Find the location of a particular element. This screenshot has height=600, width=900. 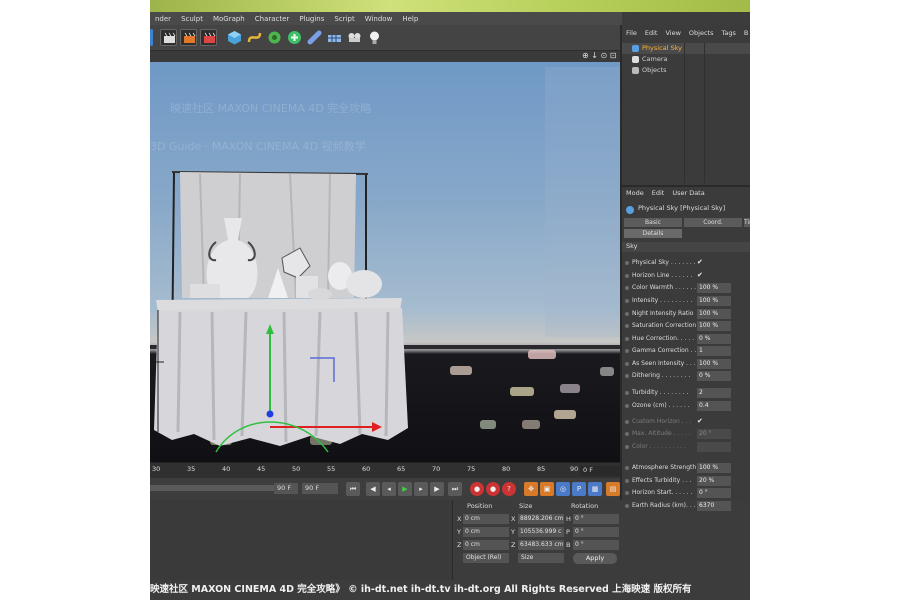

render-picture-icon is located at coordinates (188, 37).